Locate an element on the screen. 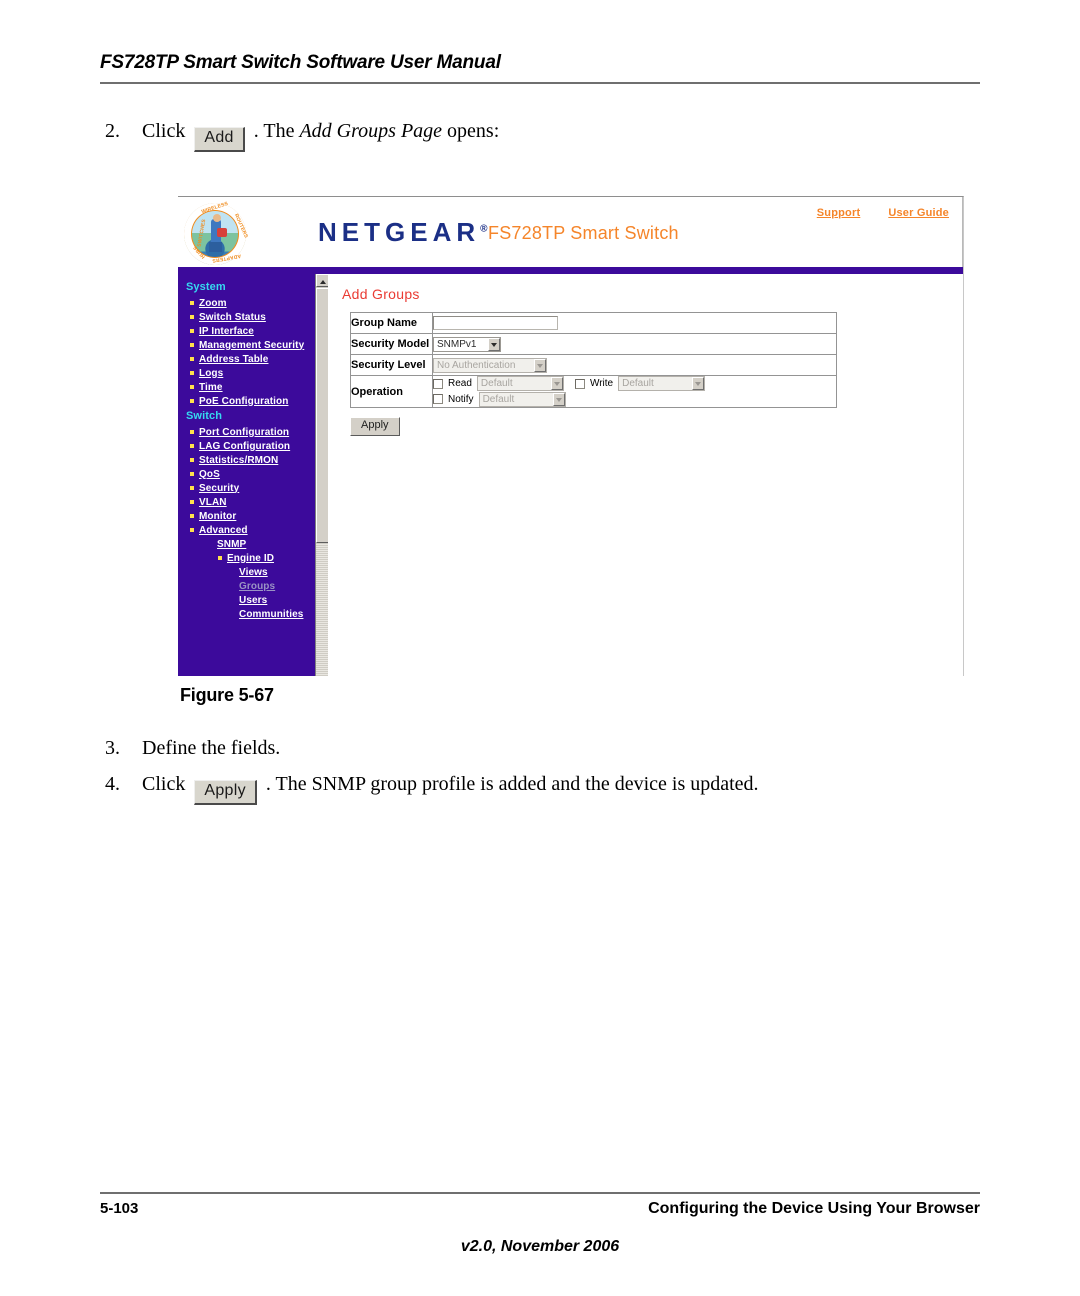 This screenshot has height=1296, width=1080. sidebar-item-management-security: Management Security is located at coordinates (253, 345).